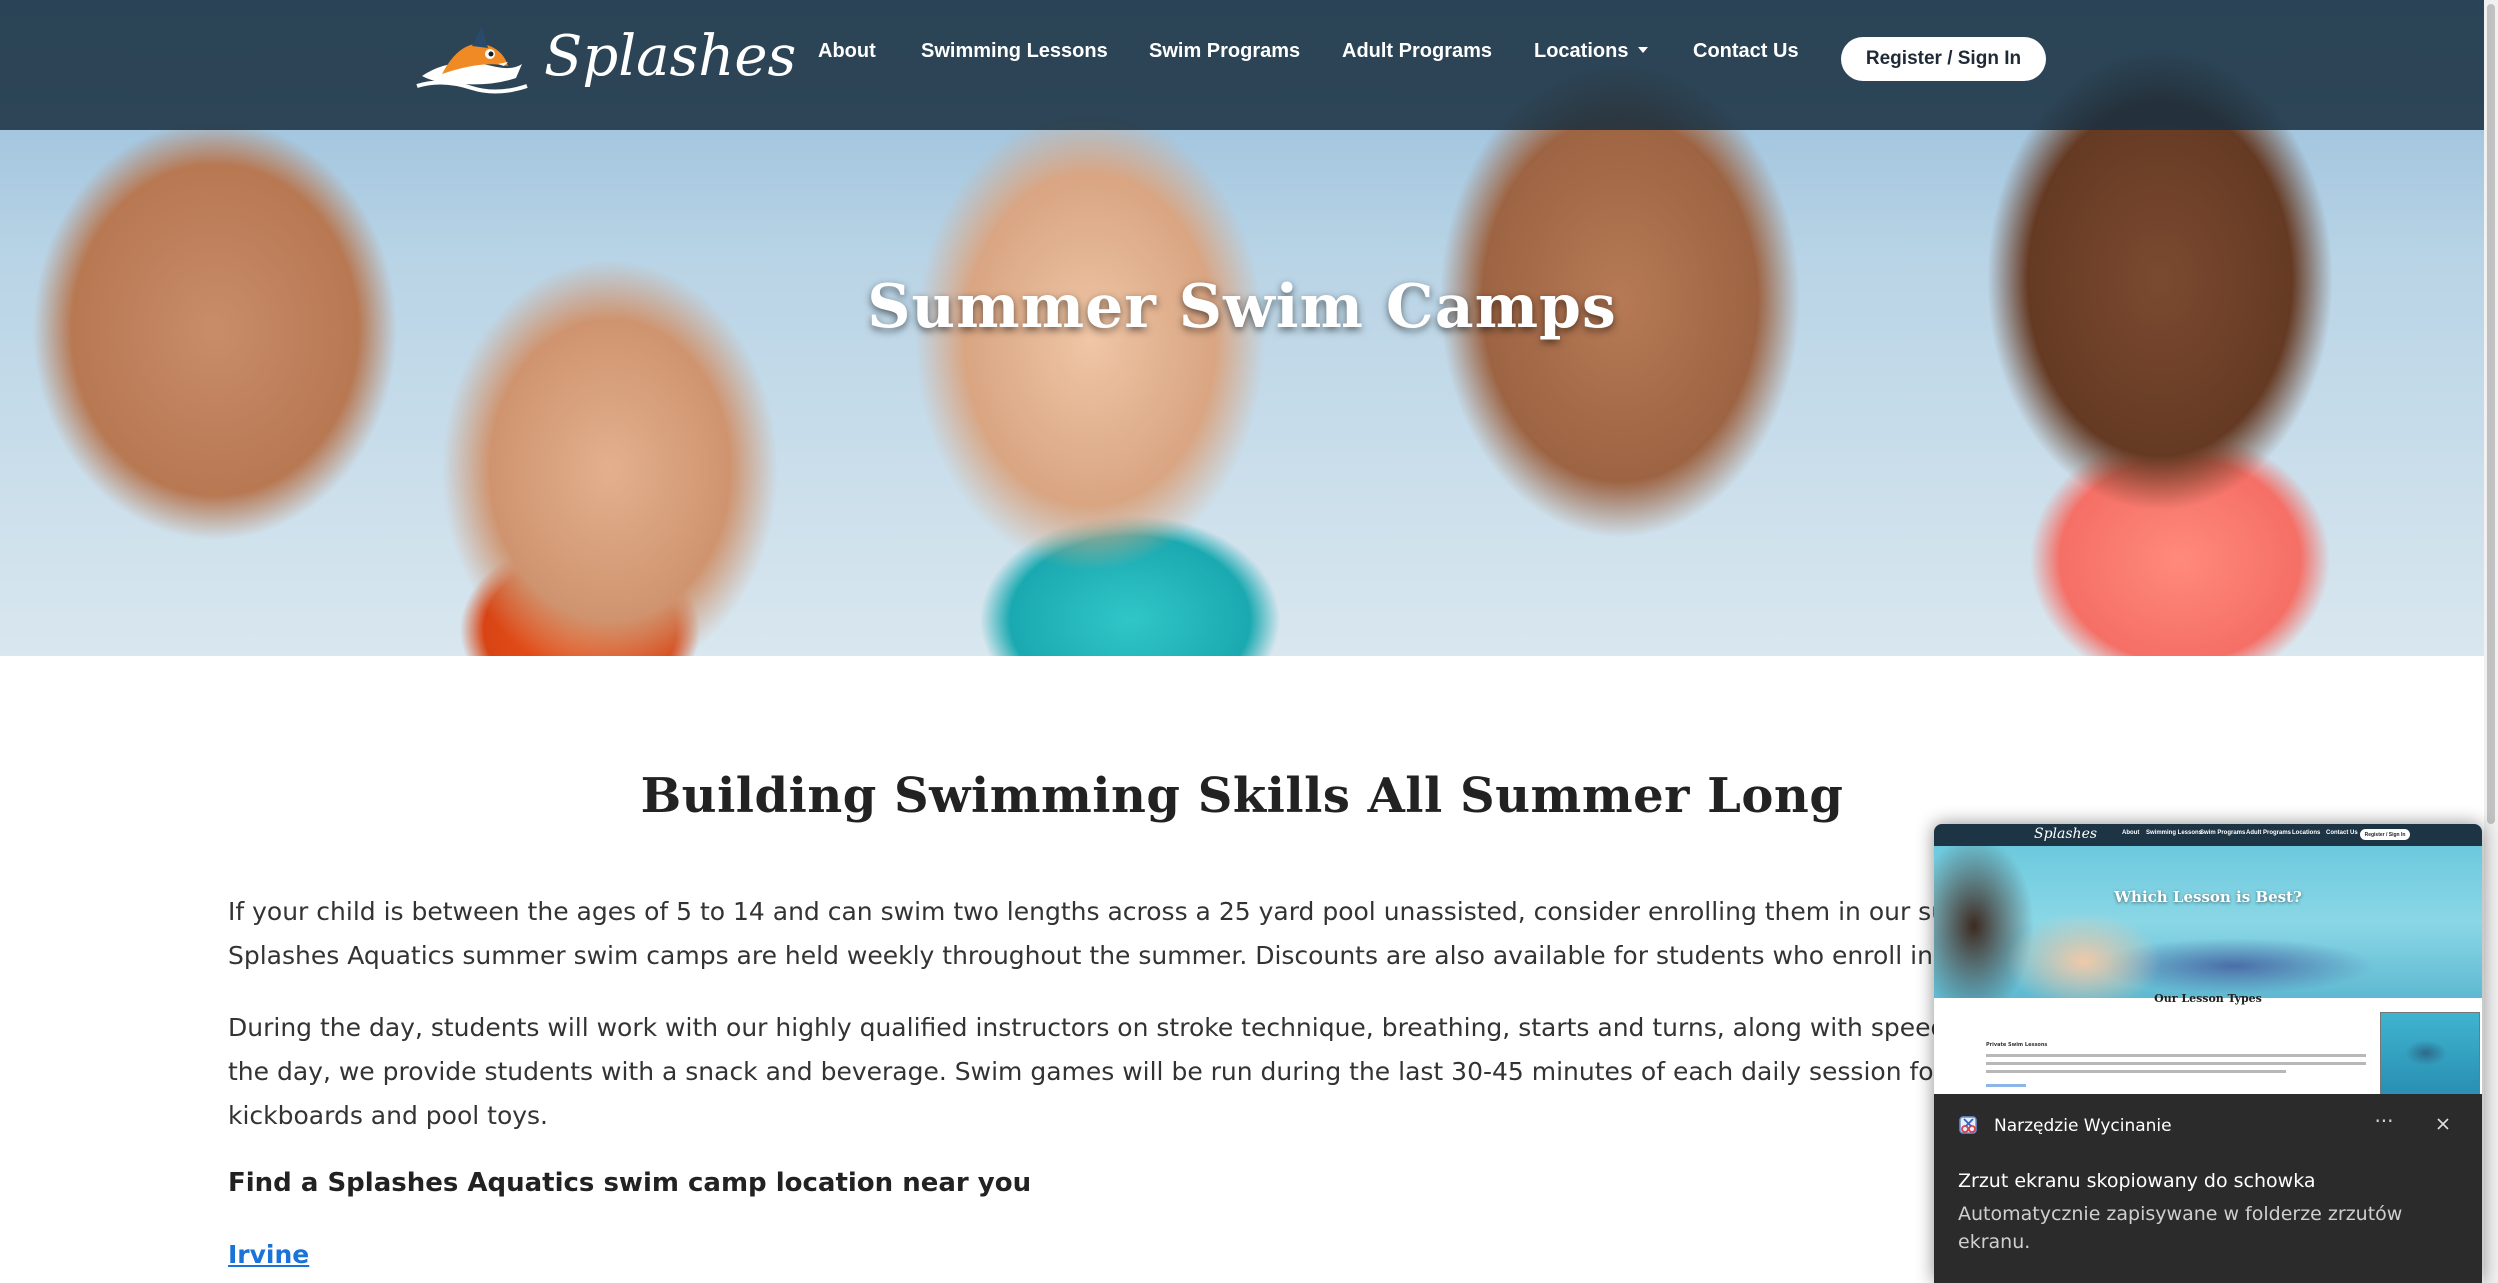  I want to click on notification-app-name: Narzędzie Wycinanie, so click(2083, 1126).